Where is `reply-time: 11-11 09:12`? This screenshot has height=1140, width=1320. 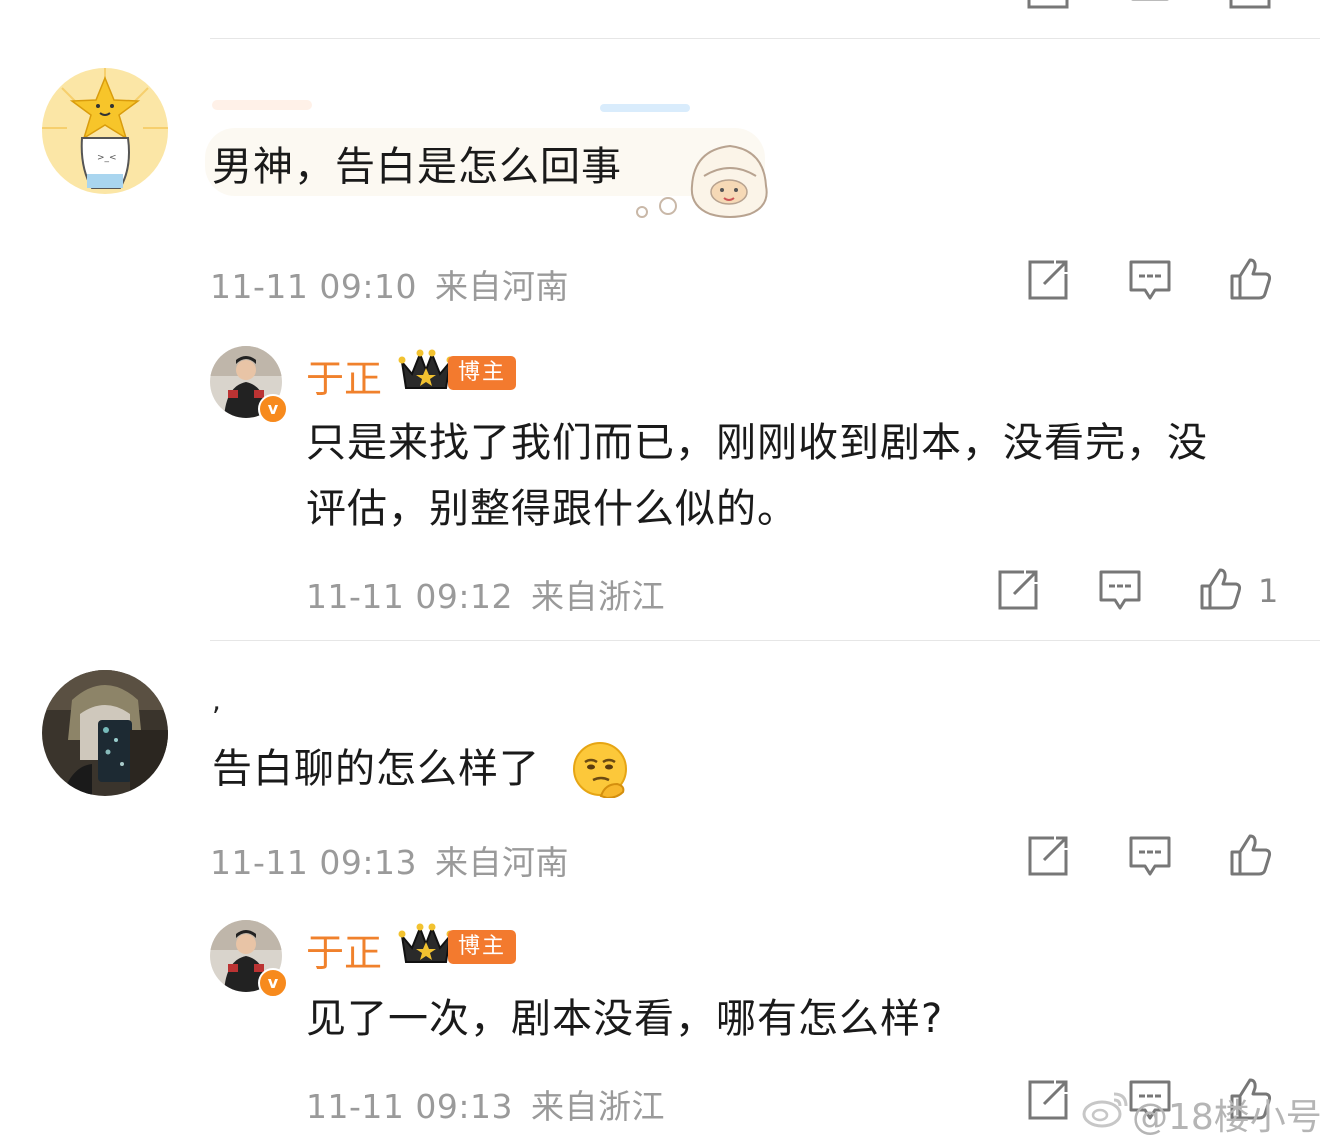 reply-time: 11-11 09:12 is located at coordinates (409, 596).